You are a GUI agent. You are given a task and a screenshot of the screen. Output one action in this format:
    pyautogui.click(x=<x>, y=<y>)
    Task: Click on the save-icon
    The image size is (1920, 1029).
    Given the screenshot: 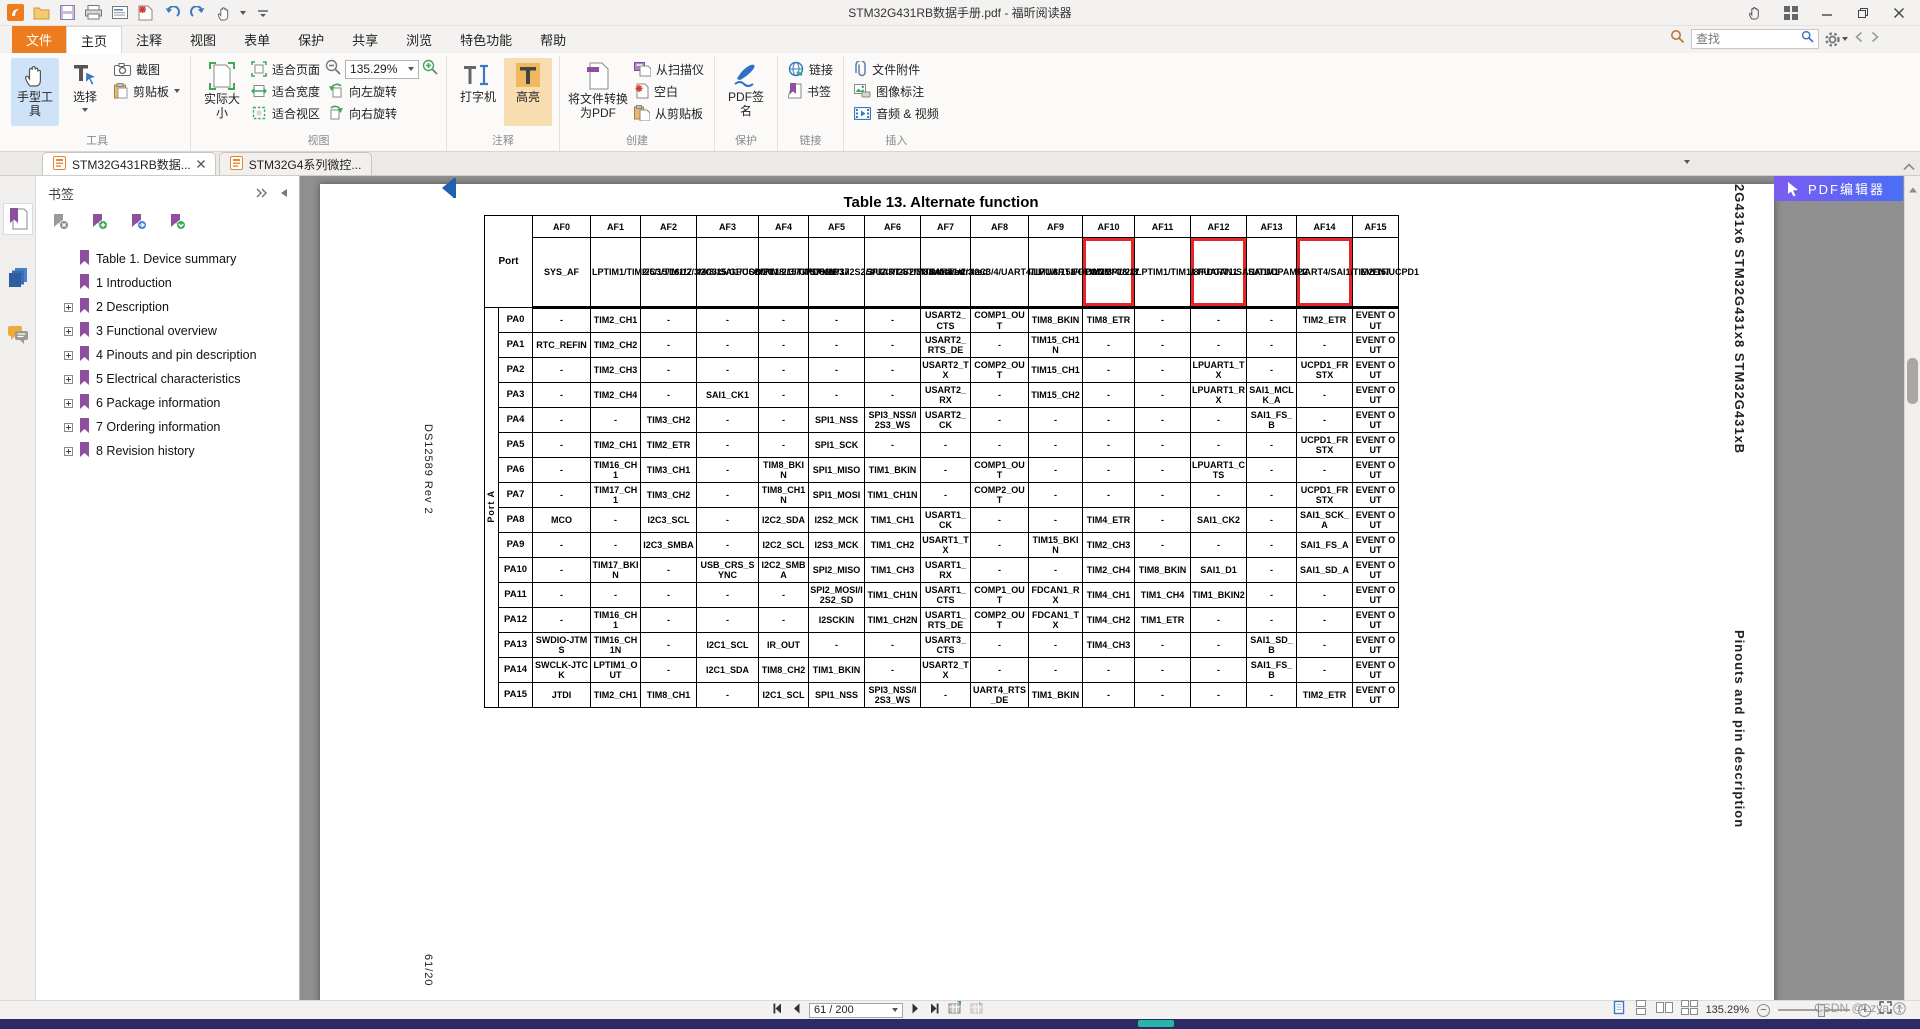 What is the action you would take?
    pyautogui.click(x=67, y=12)
    